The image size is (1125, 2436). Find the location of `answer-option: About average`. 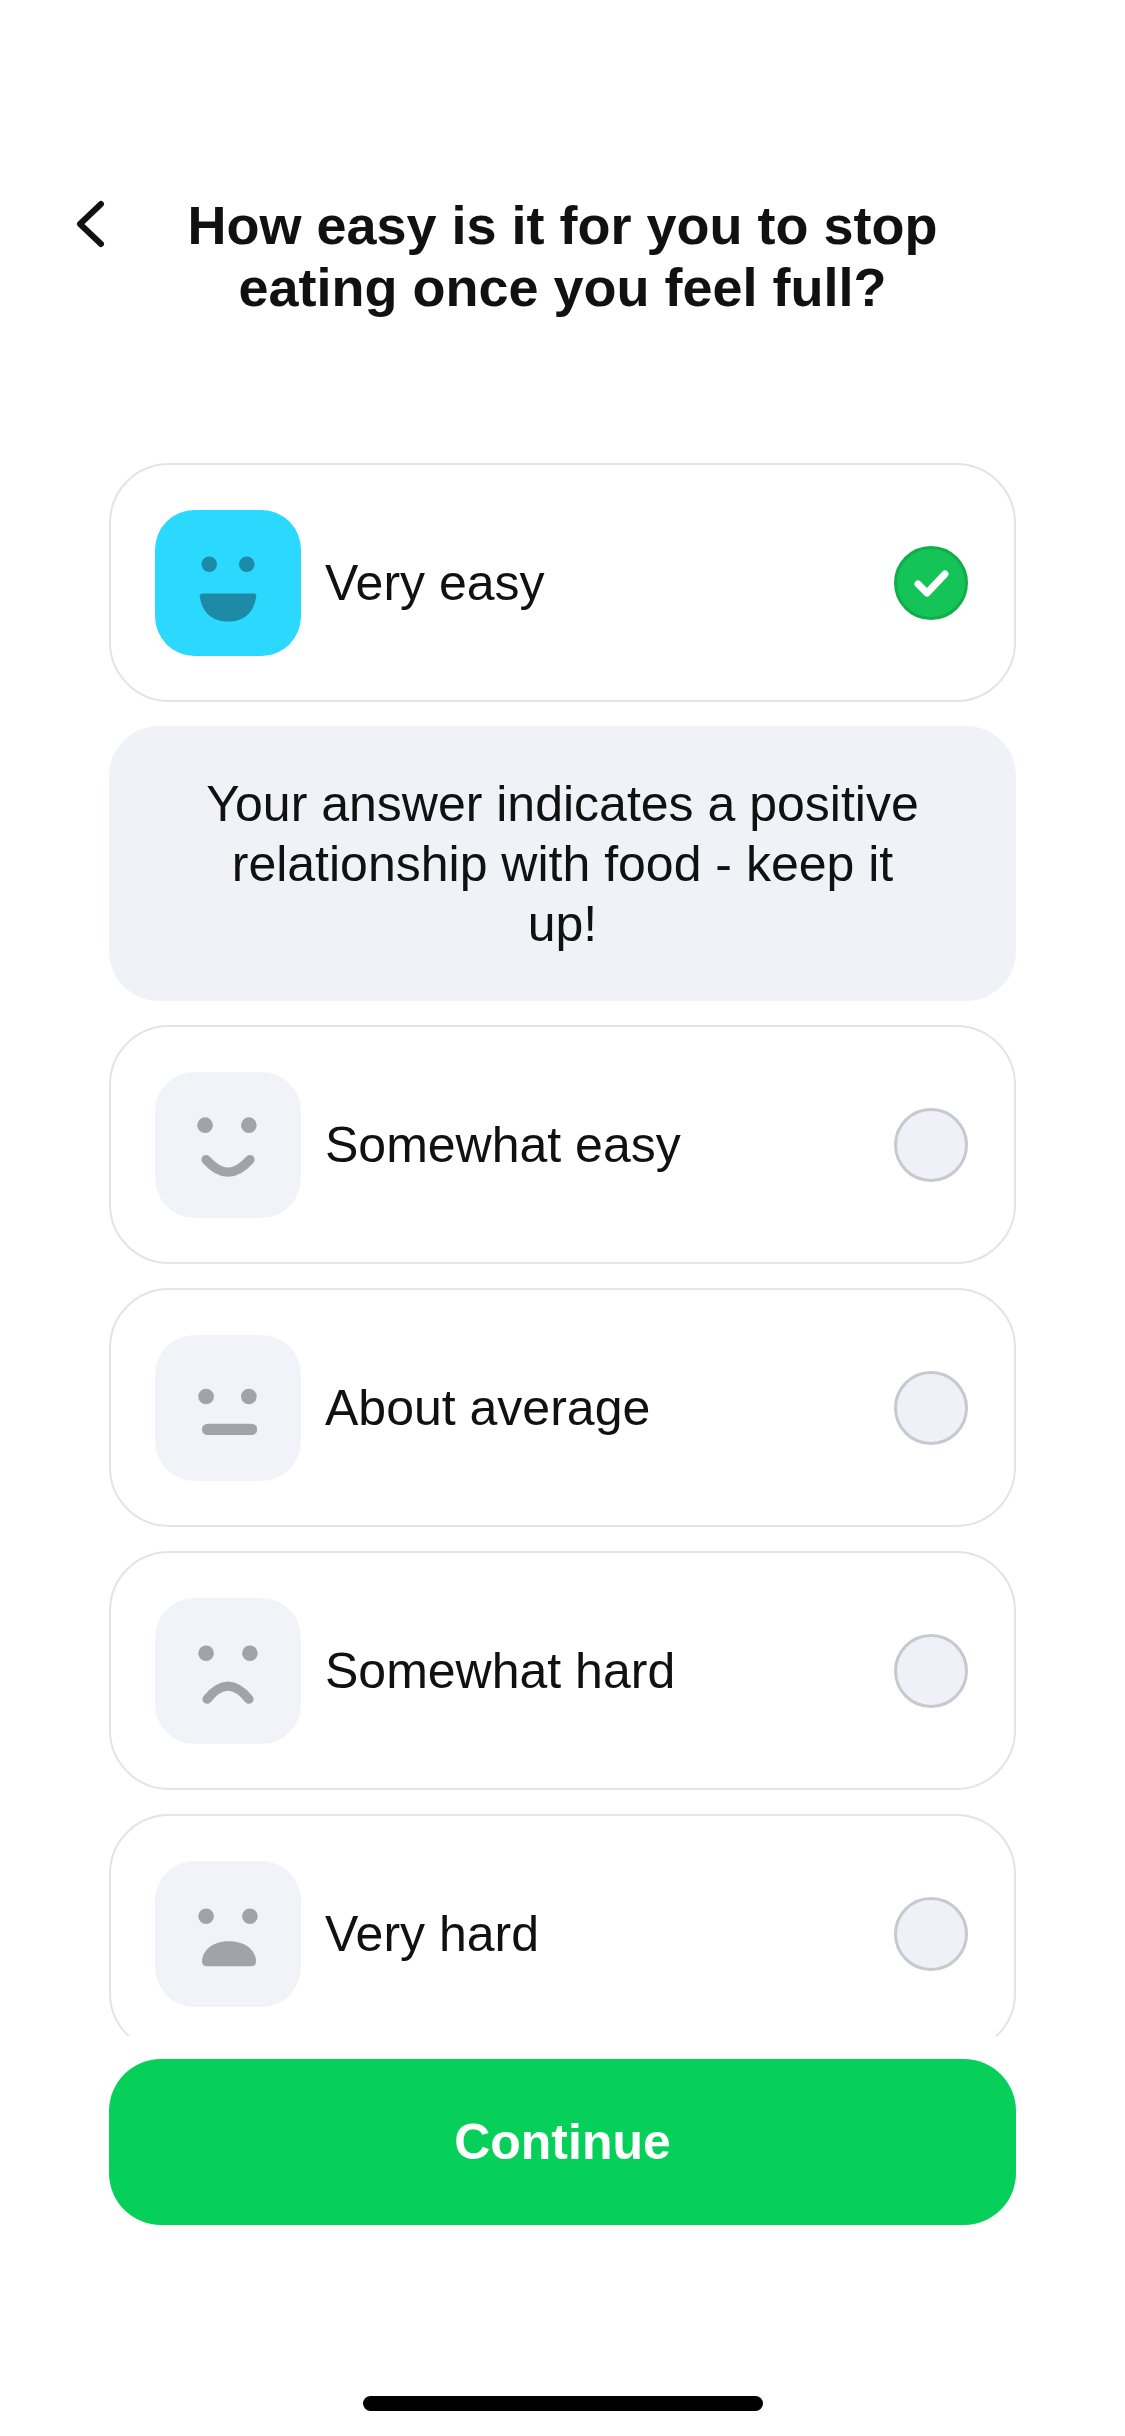

answer-option: About average is located at coordinates (562, 1407).